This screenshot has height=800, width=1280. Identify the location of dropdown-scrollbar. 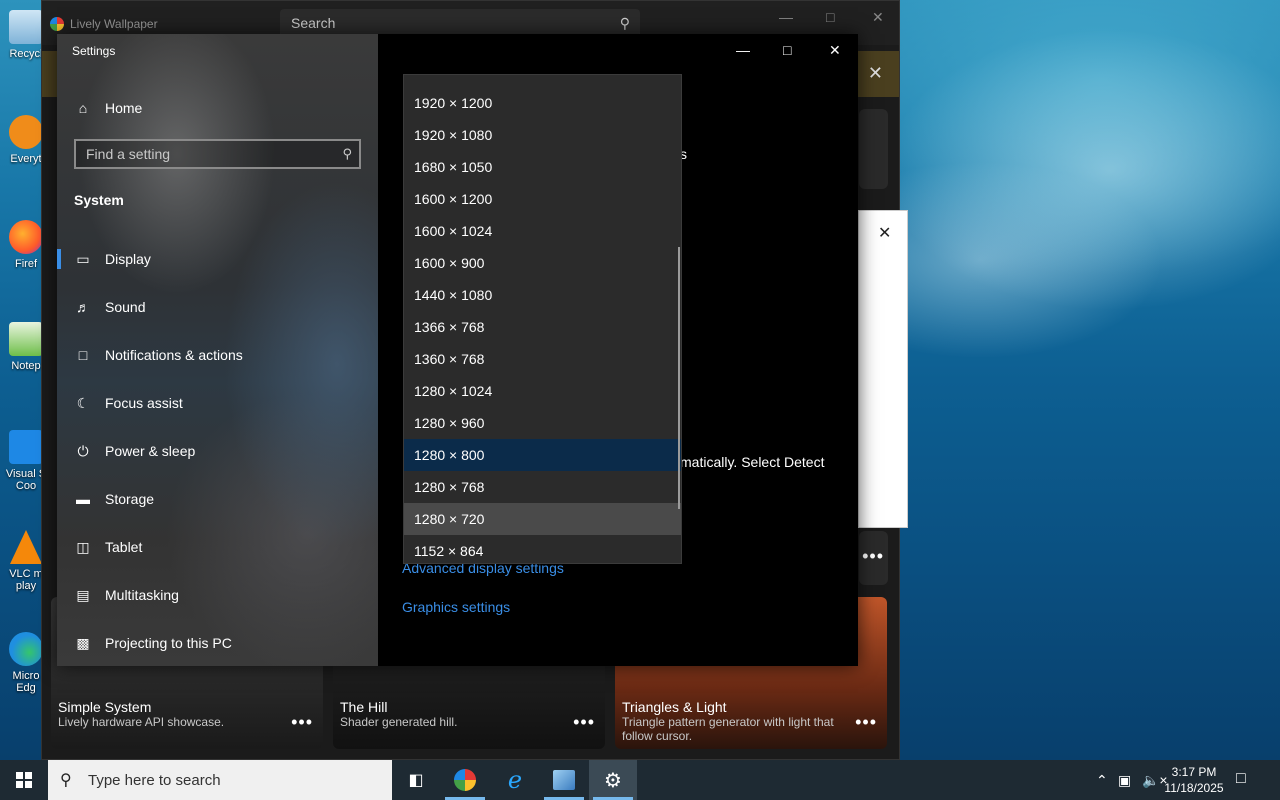
(679, 378).